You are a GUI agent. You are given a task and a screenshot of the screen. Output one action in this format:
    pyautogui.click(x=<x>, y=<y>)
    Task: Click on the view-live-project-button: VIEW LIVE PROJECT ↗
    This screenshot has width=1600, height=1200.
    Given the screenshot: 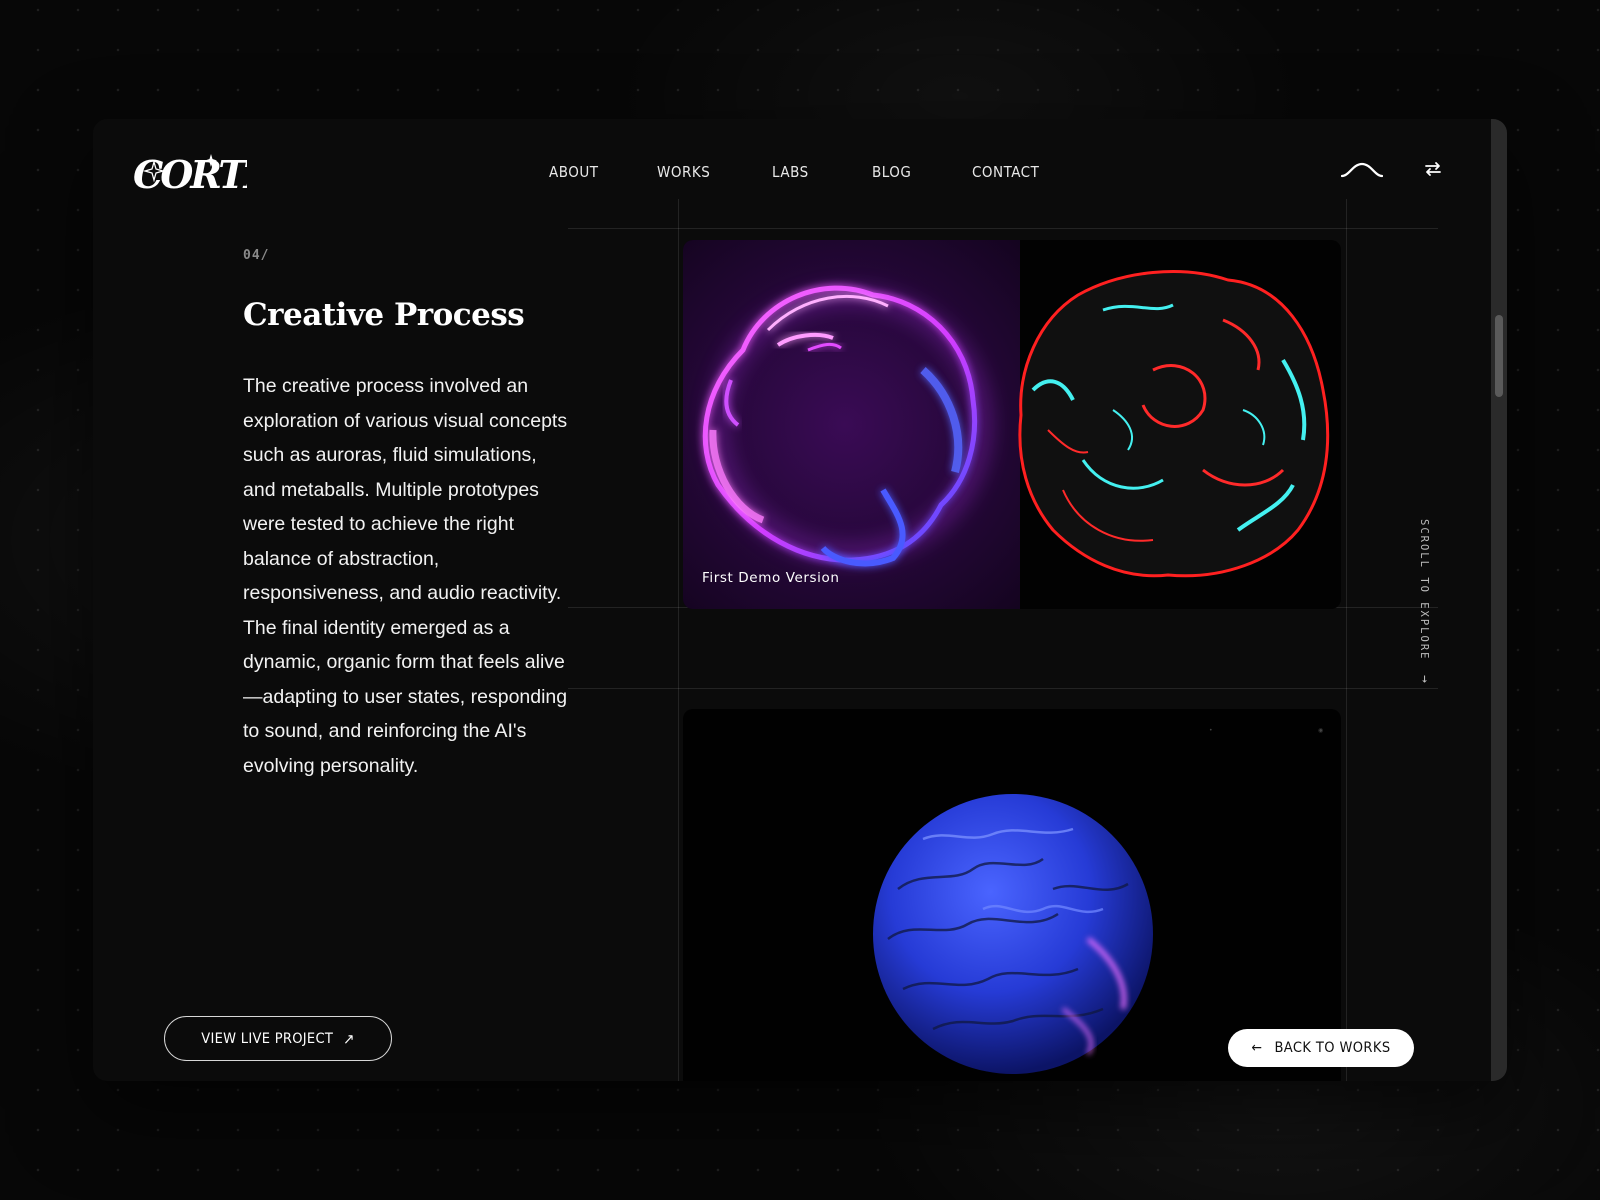 What is the action you would take?
    pyautogui.click(x=278, y=1038)
    